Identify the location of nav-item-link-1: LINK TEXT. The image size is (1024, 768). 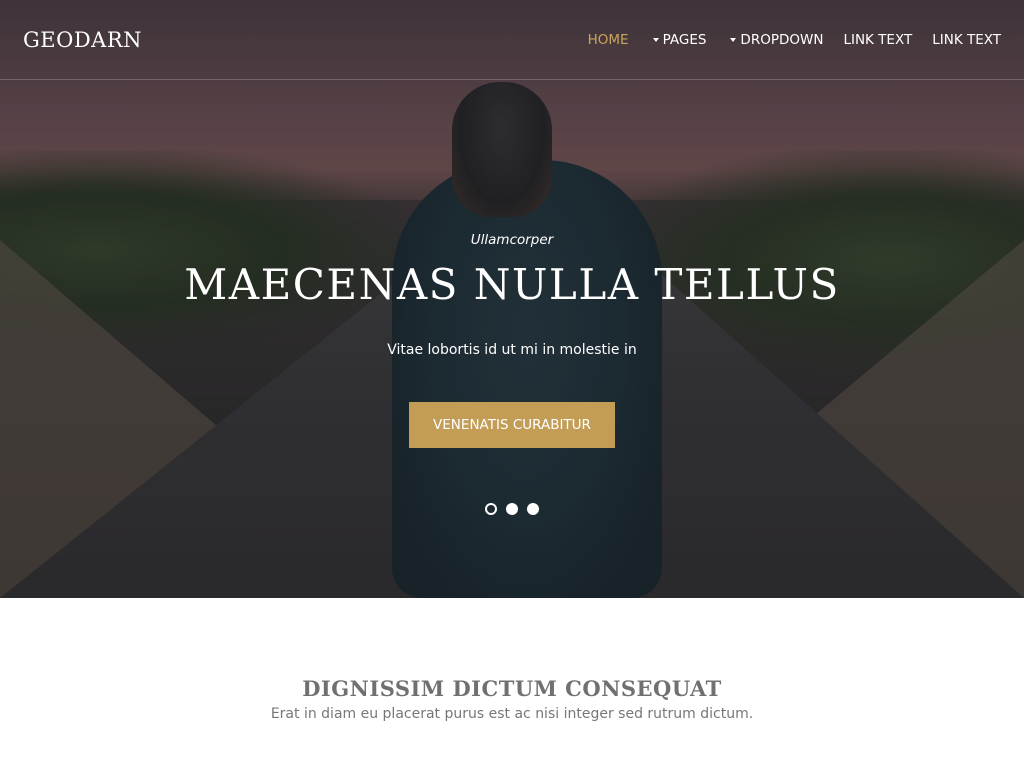
(877, 40).